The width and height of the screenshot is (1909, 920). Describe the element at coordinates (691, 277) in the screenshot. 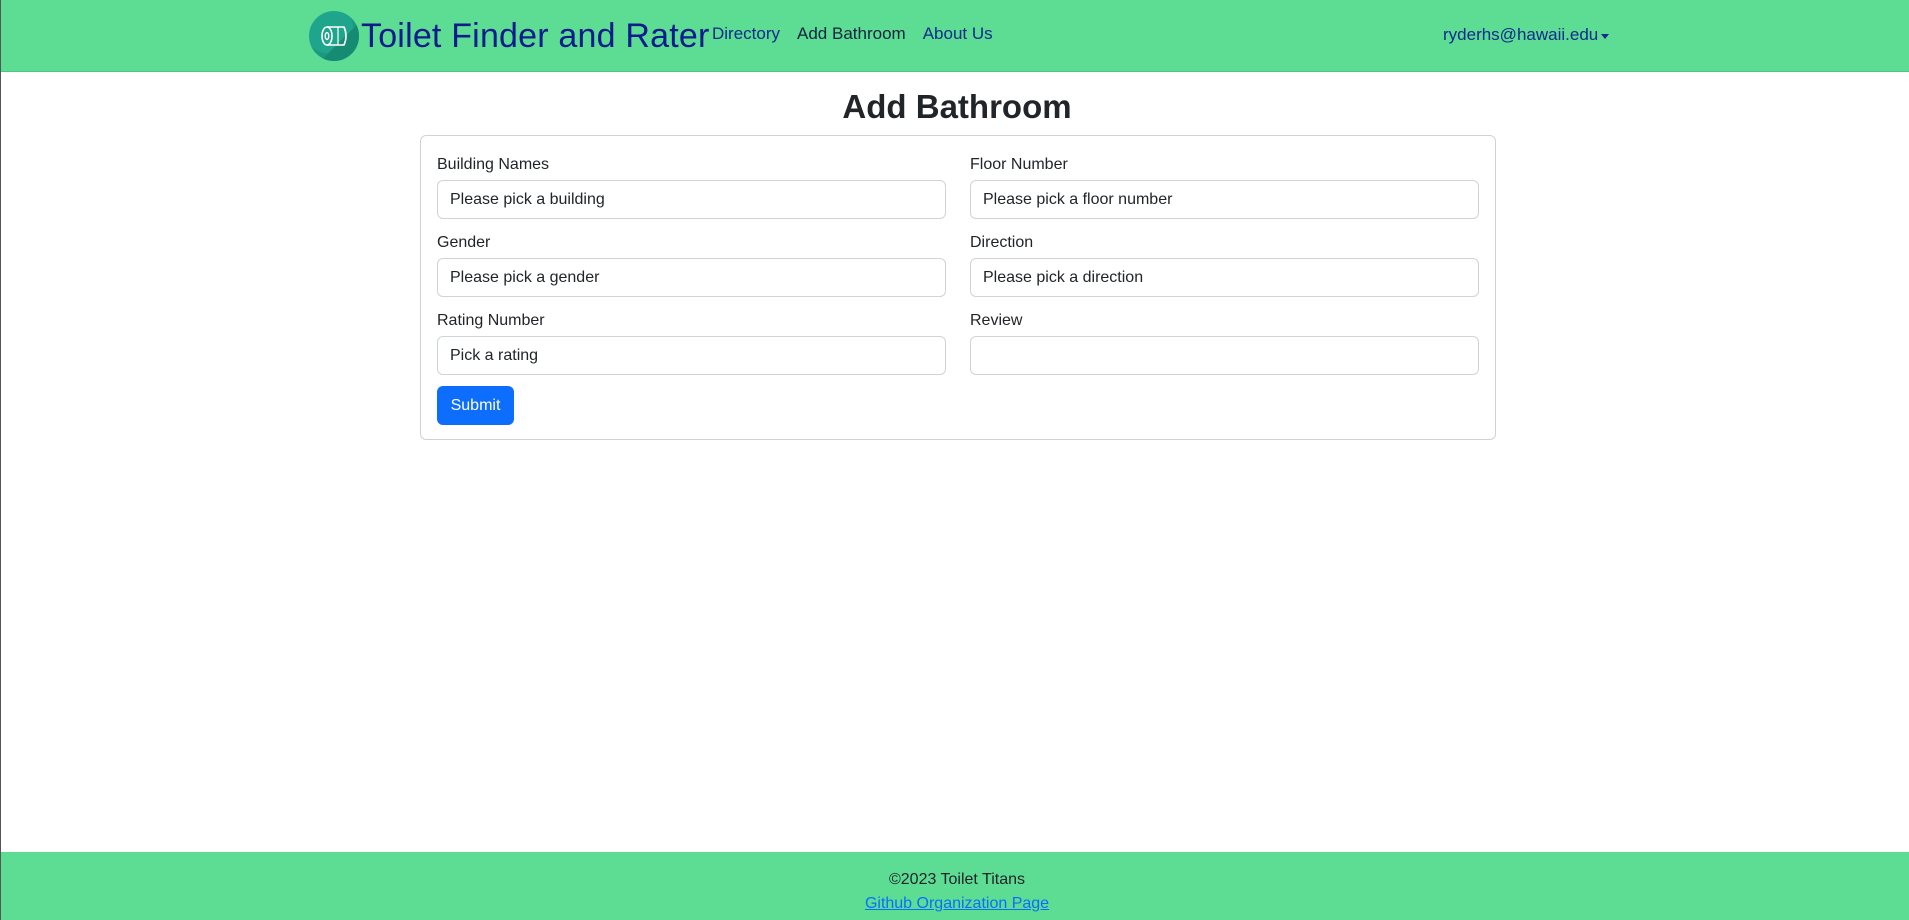

I see `gender-select: Please pick a gender` at that location.